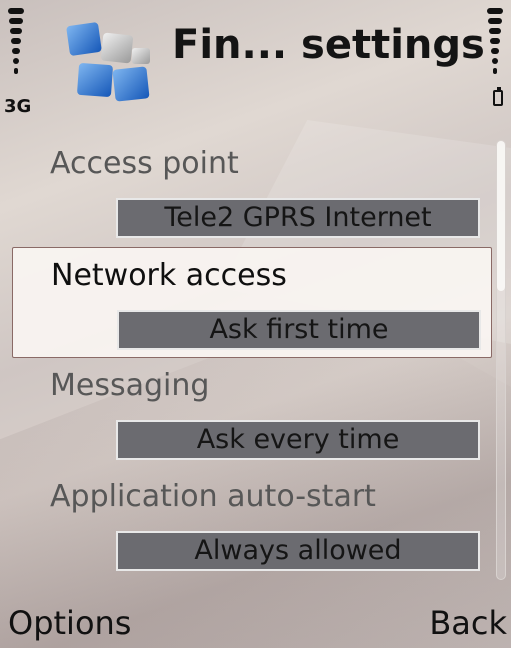 This screenshot has width=511, height=648. I want to click on setting-value-field: Tele2 GPRS Internet, so click(298, 218).